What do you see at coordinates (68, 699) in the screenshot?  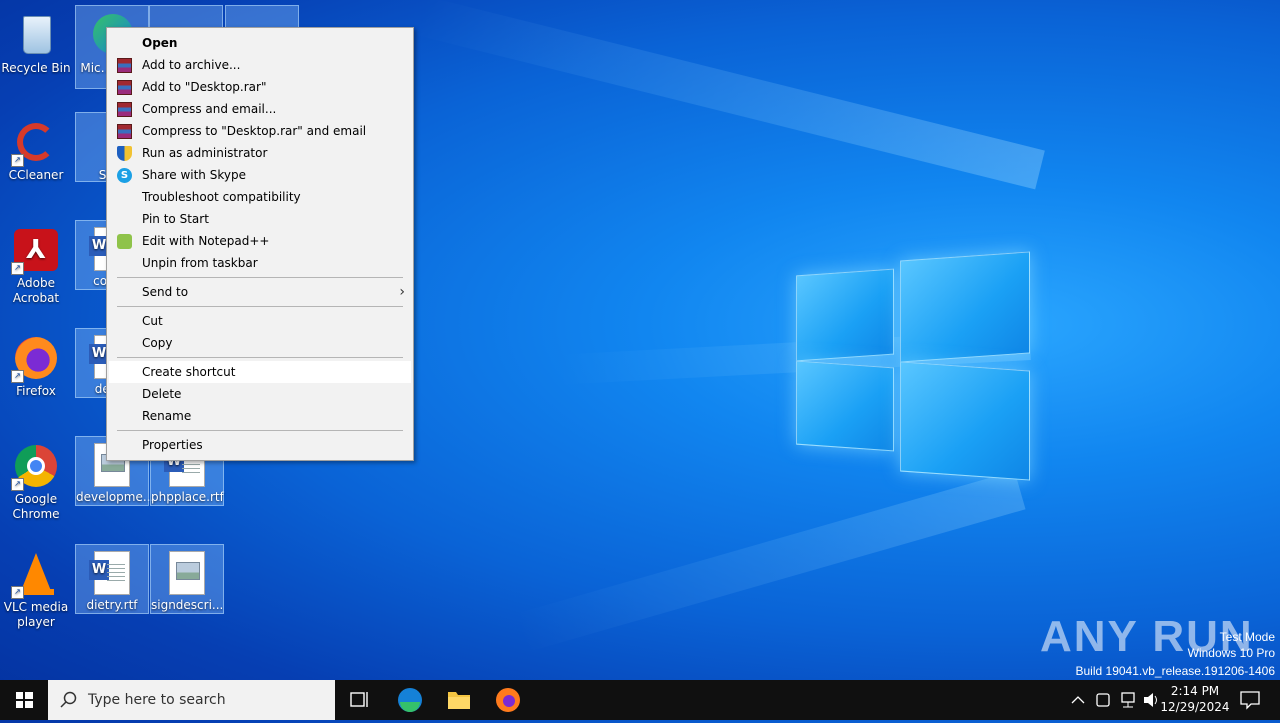 I see `search-icon` at bounding box center [68, 699].